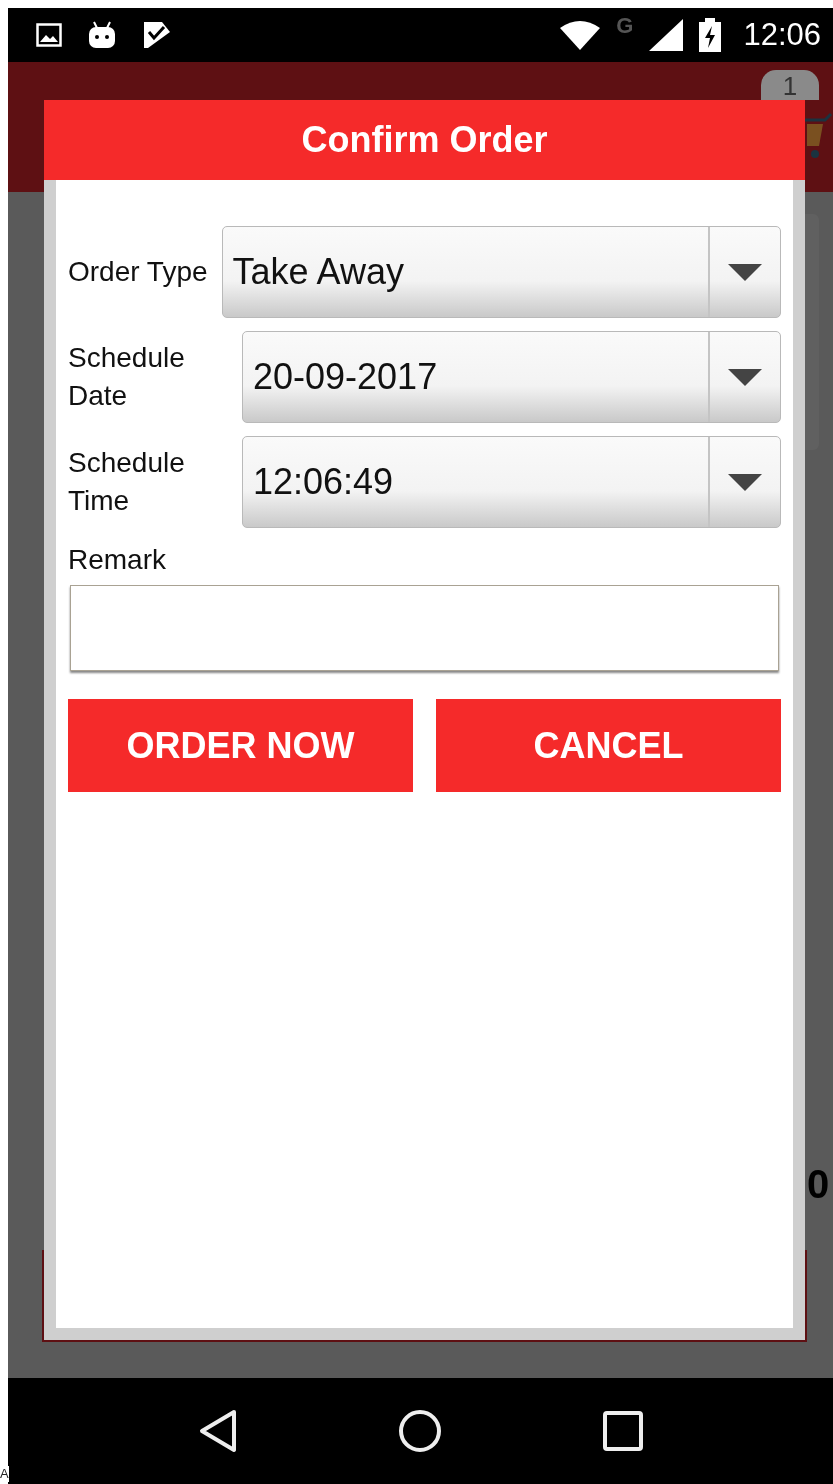  Describe the element at coordinates (608, 745) in the screenshot. I see `cancel-button: CANCEL` at that location.